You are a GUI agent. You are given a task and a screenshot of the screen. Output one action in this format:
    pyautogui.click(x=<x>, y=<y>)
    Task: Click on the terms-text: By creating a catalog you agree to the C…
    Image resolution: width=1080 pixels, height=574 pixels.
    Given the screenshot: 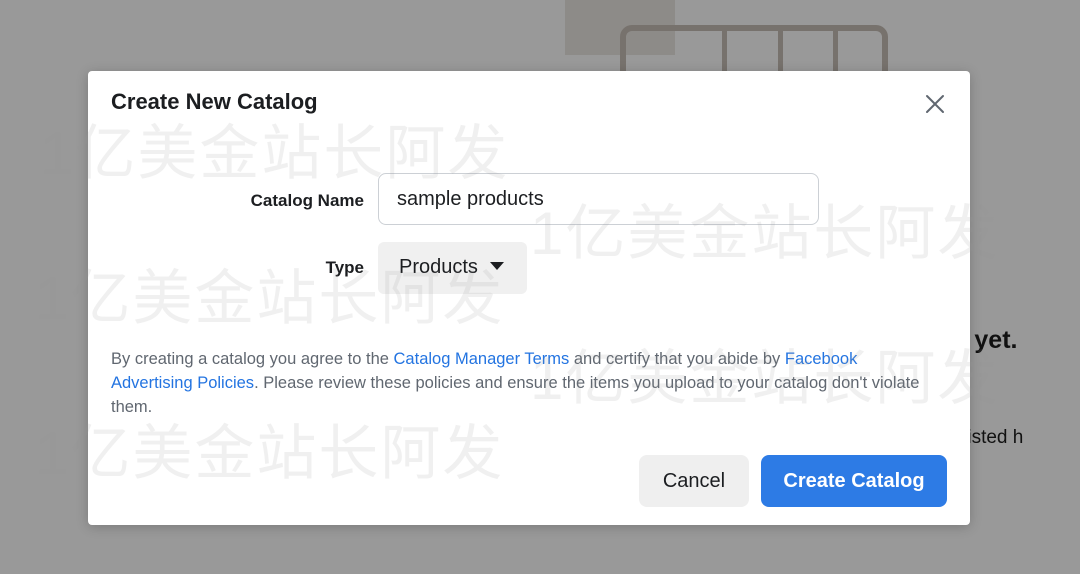 What is the action you would take?
    pyautogui.click(x=521, y=383)
    